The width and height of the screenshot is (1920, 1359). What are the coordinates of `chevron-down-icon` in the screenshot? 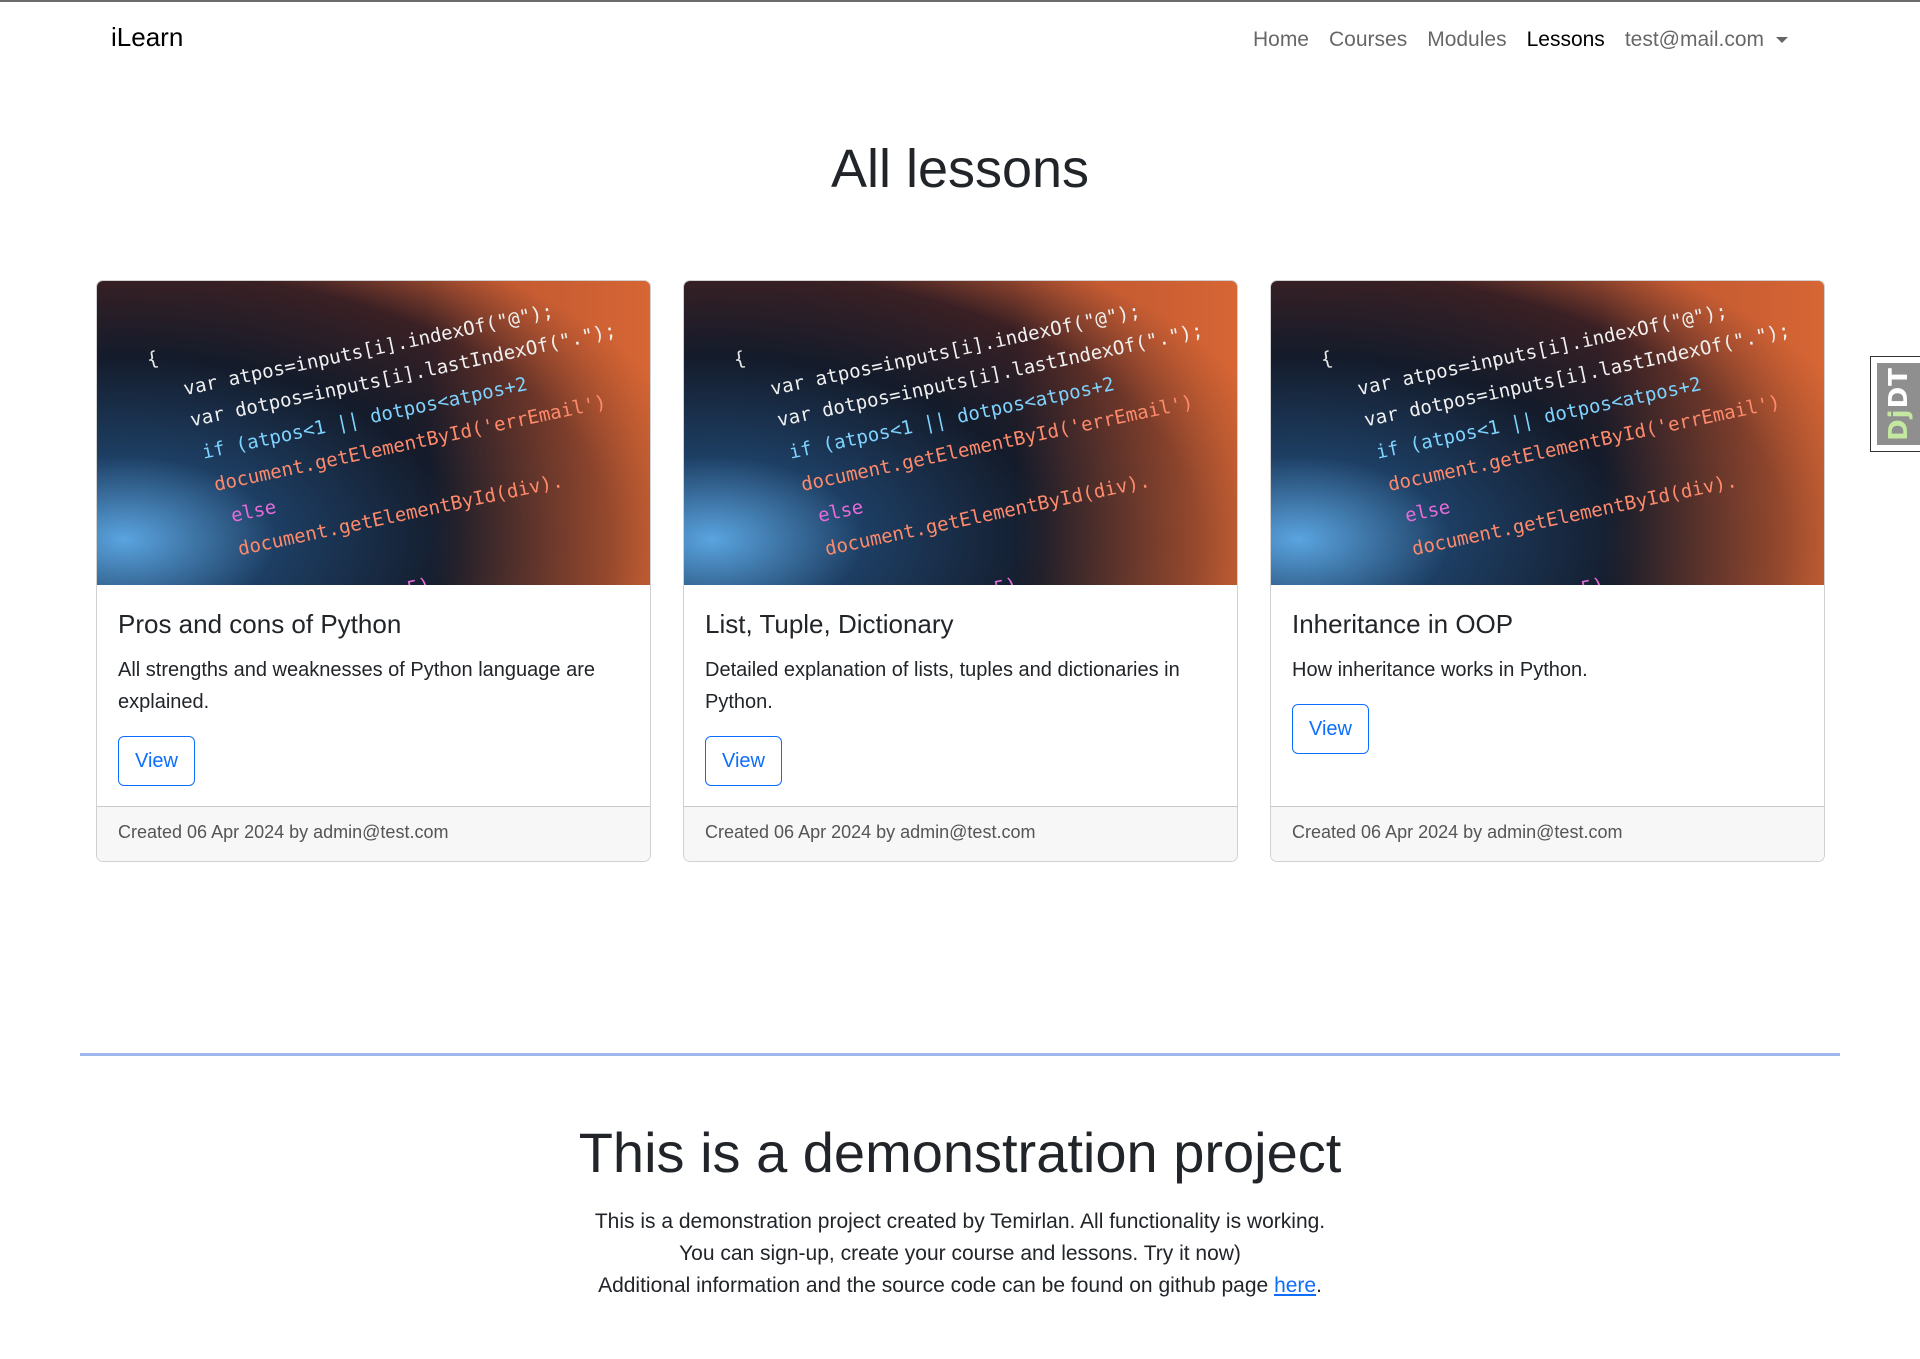 It's located at (1782, 40).